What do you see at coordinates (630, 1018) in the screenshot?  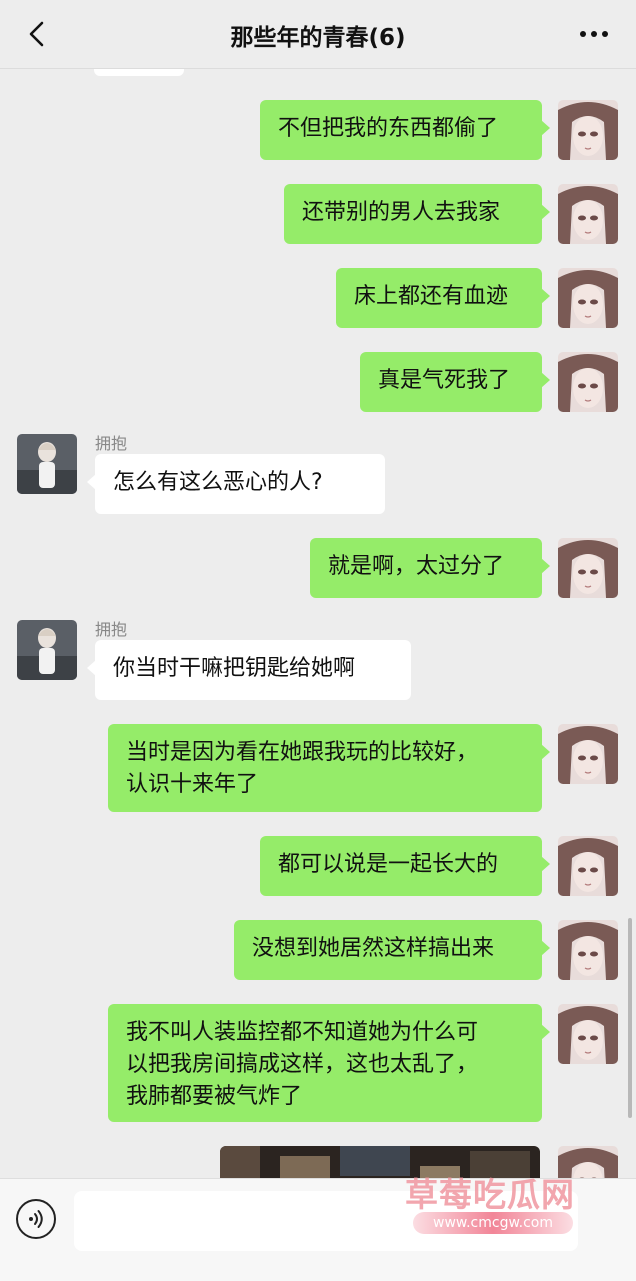 I see `scrollbar` at bounding box center [630, 1018].